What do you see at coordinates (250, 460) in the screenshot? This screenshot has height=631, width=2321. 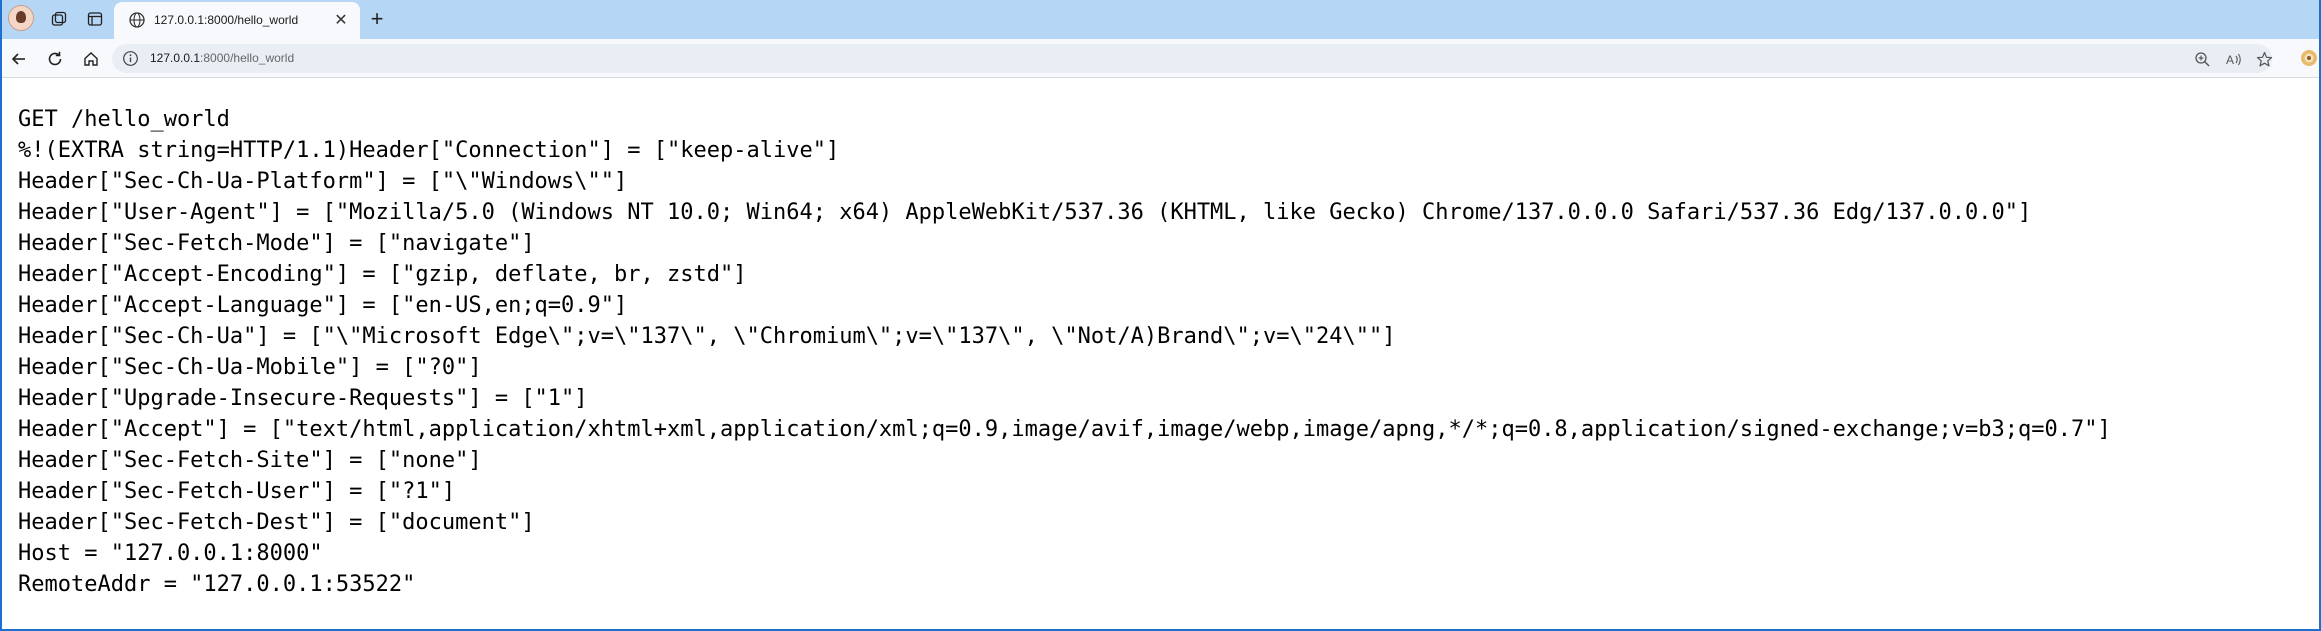 I see `output-line: Header["Sec-Fetch-Site"] = ["none"]` at bounding box center [250, 460].